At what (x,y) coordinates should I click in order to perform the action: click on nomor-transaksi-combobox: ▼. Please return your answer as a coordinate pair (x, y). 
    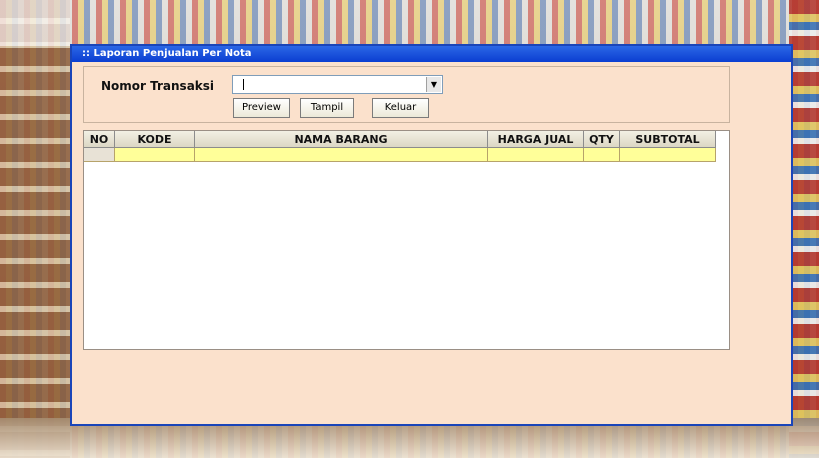
    Looking at the image, I should click on (337, 84).